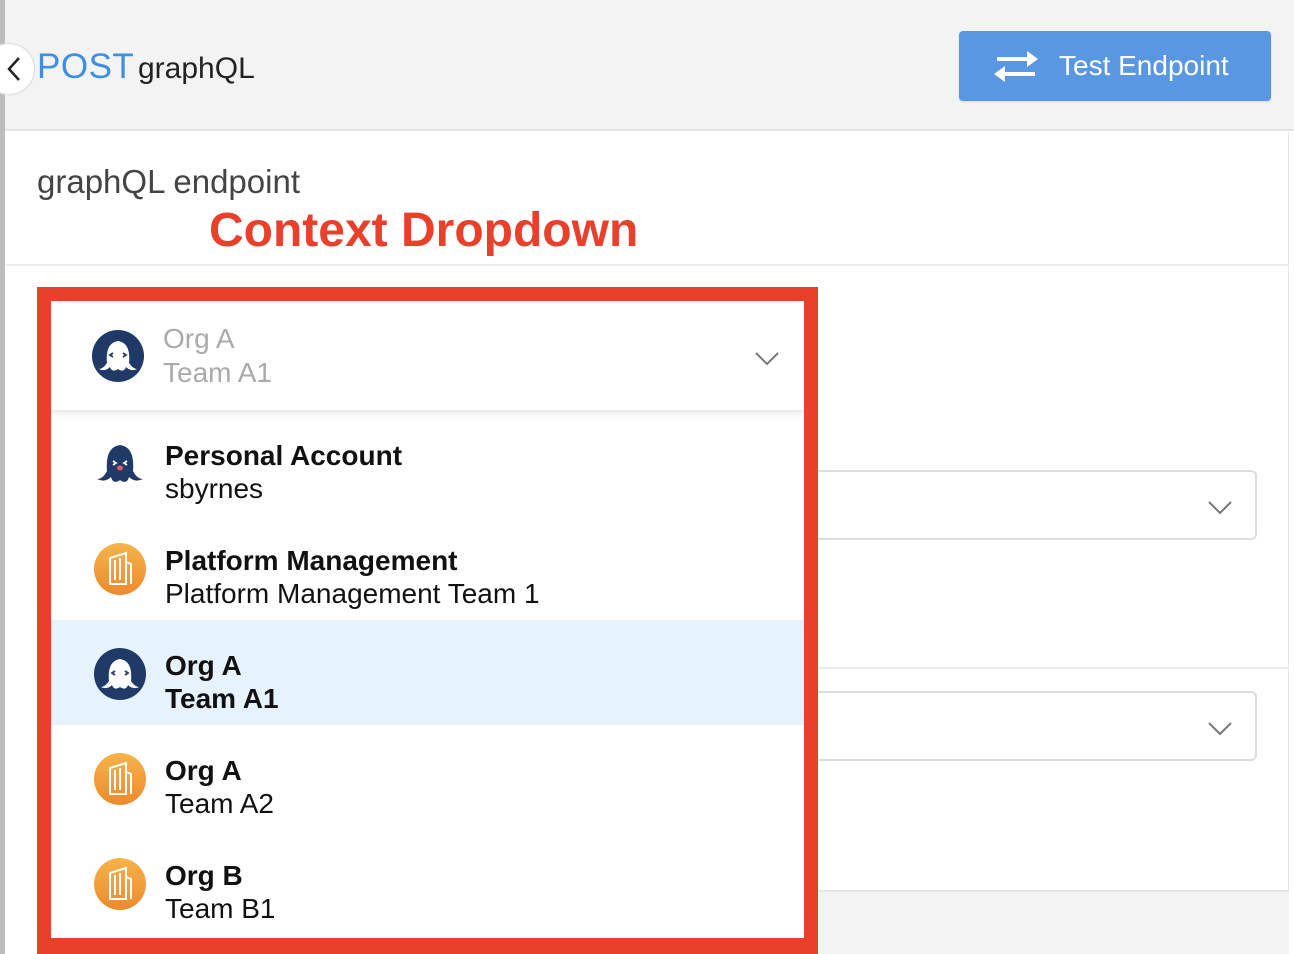 The image size is (1294, 954). What do you see at coordinates (196, 68) in the screenshot?
I see `endpoint-name: graphQL` at bounding box center [196, 68].